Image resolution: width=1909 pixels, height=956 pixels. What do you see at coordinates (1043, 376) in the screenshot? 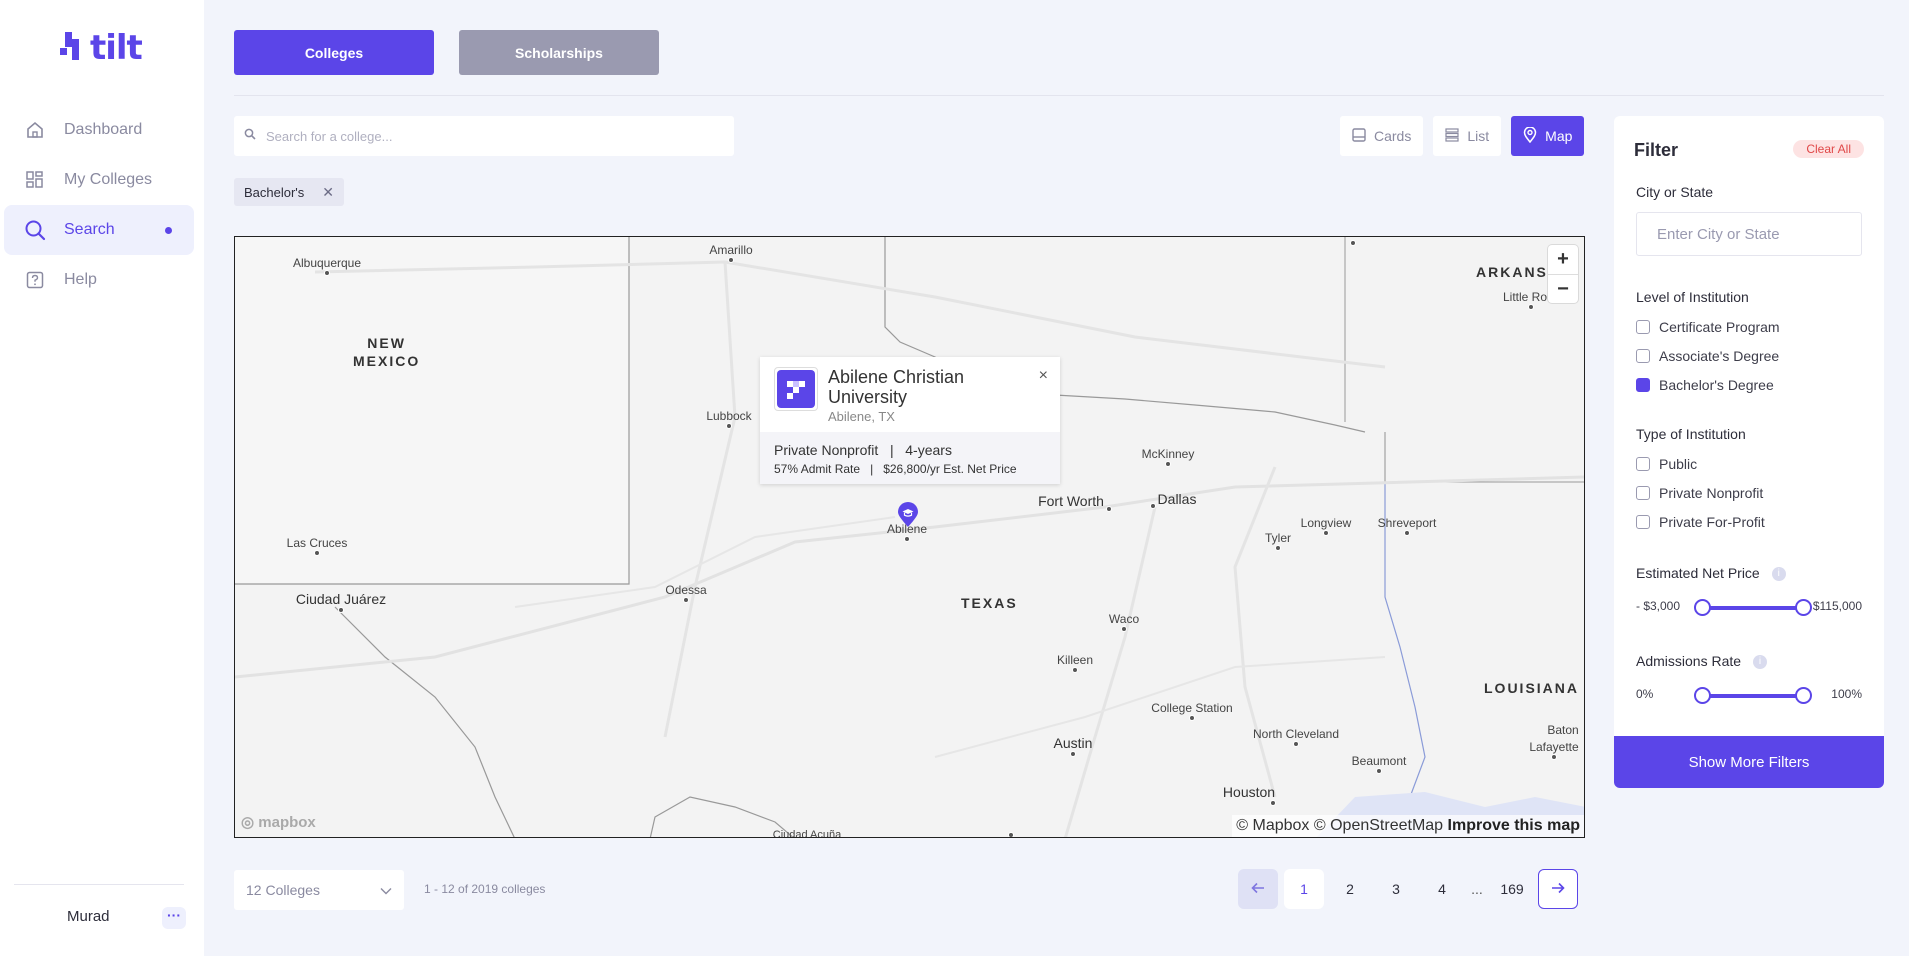
I see `popup-close-icon: ×` at bounding box center [1043, 376].